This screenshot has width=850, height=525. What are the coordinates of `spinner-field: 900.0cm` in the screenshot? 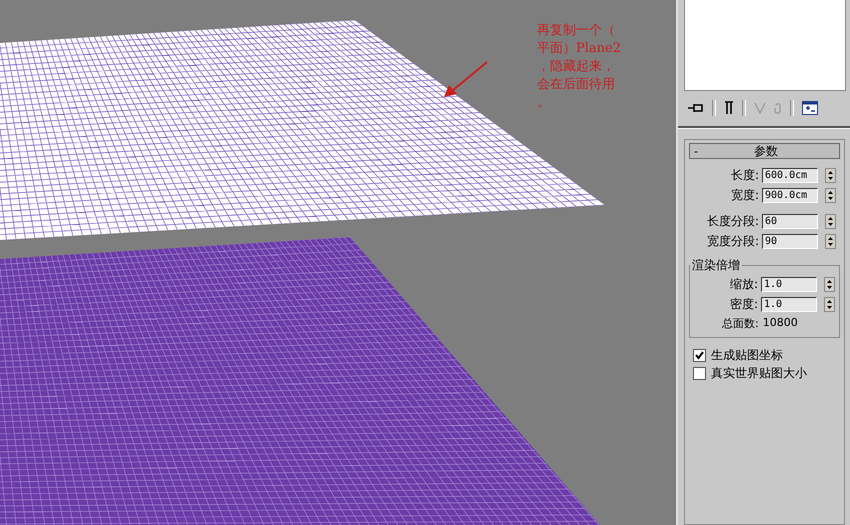 It's located at (790, 195).